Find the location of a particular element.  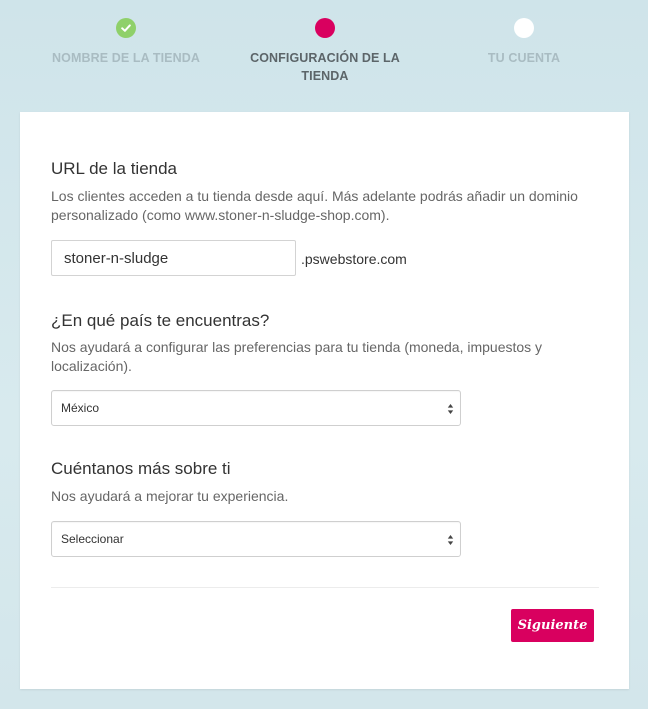

store-url-input is located at coordinates (173, 258).